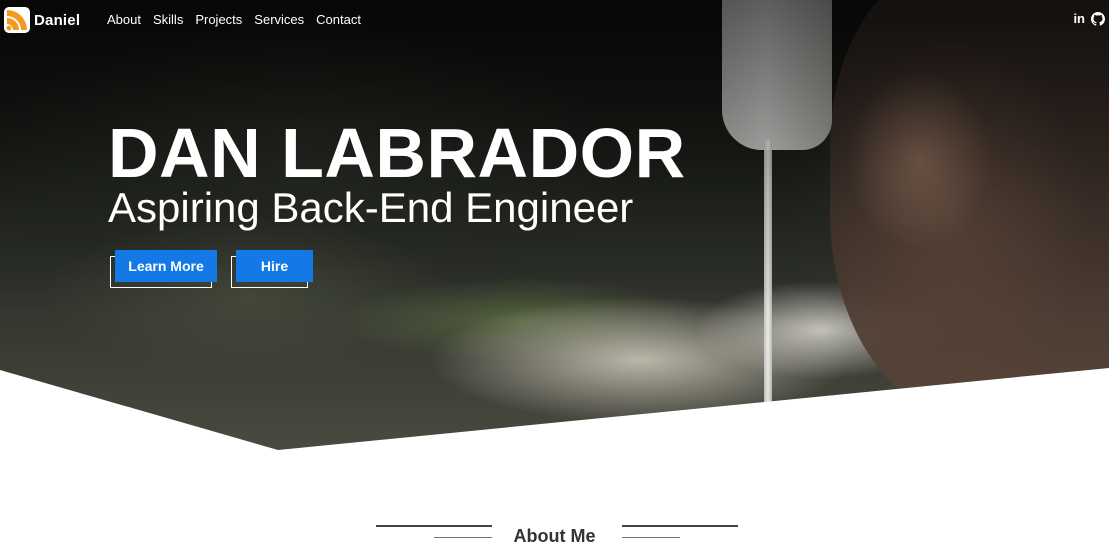 Image resolution: width=1109 pixels, height=555 pixels. I want to click on nav-link-projects: Projects, so click(218, 19).